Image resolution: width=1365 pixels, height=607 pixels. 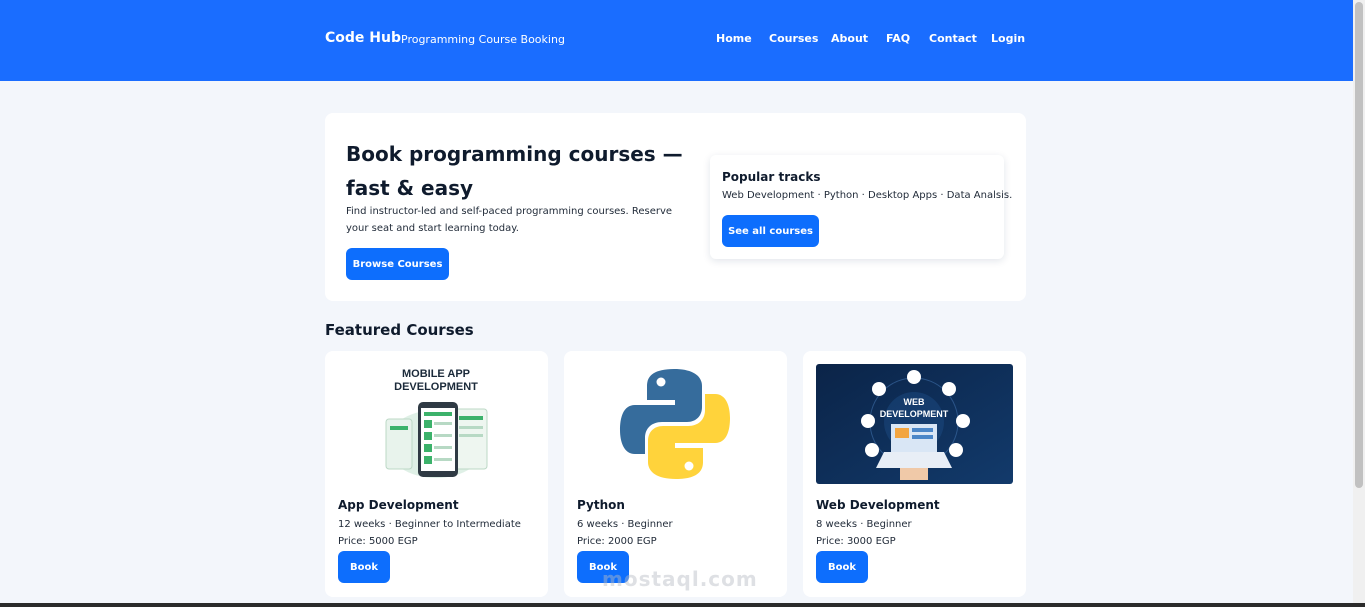 I want to click on course-title: App Development, so click(x=398, y=505).